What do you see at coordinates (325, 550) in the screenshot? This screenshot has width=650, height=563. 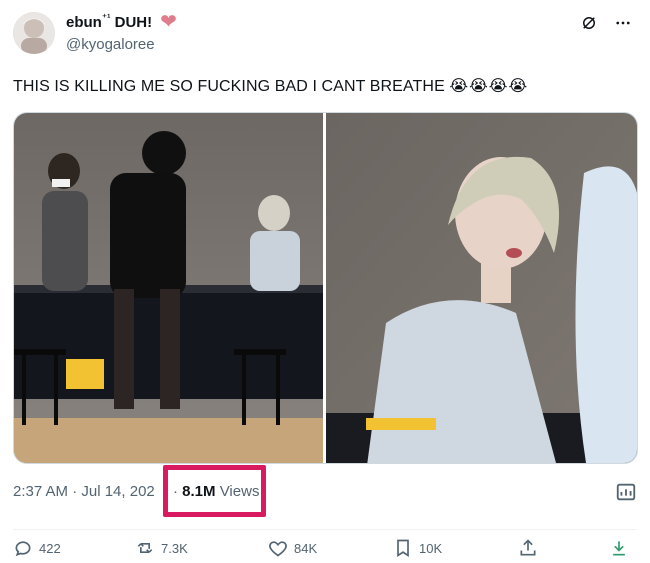 I see `tweet-actions-bar: 422 7.3K 84K 10K` at bounding box center [325, 550].